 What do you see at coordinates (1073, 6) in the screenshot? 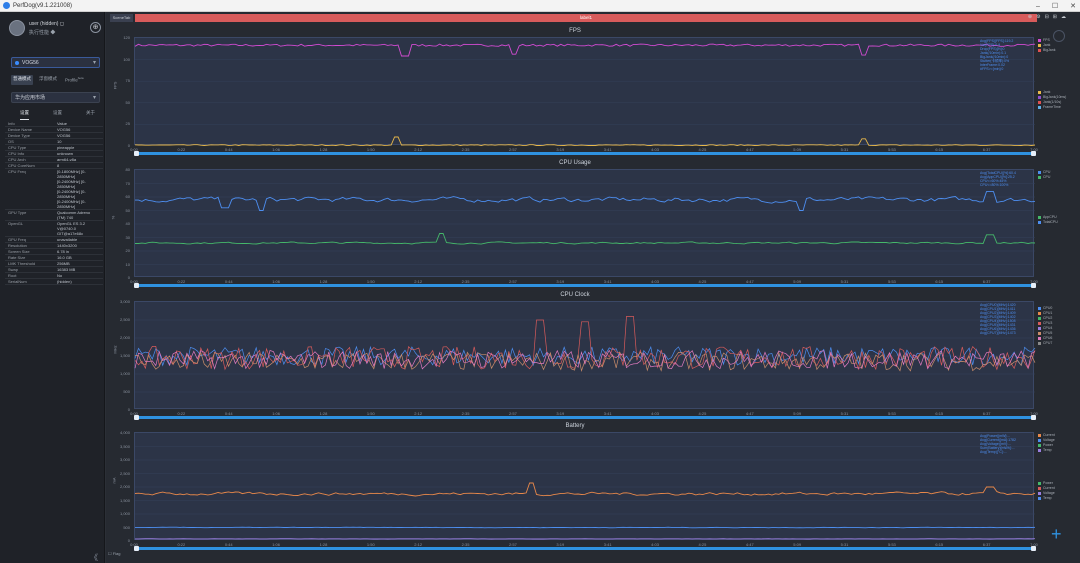
I see `close-button: ✕` at bounding box center [1073, 6].